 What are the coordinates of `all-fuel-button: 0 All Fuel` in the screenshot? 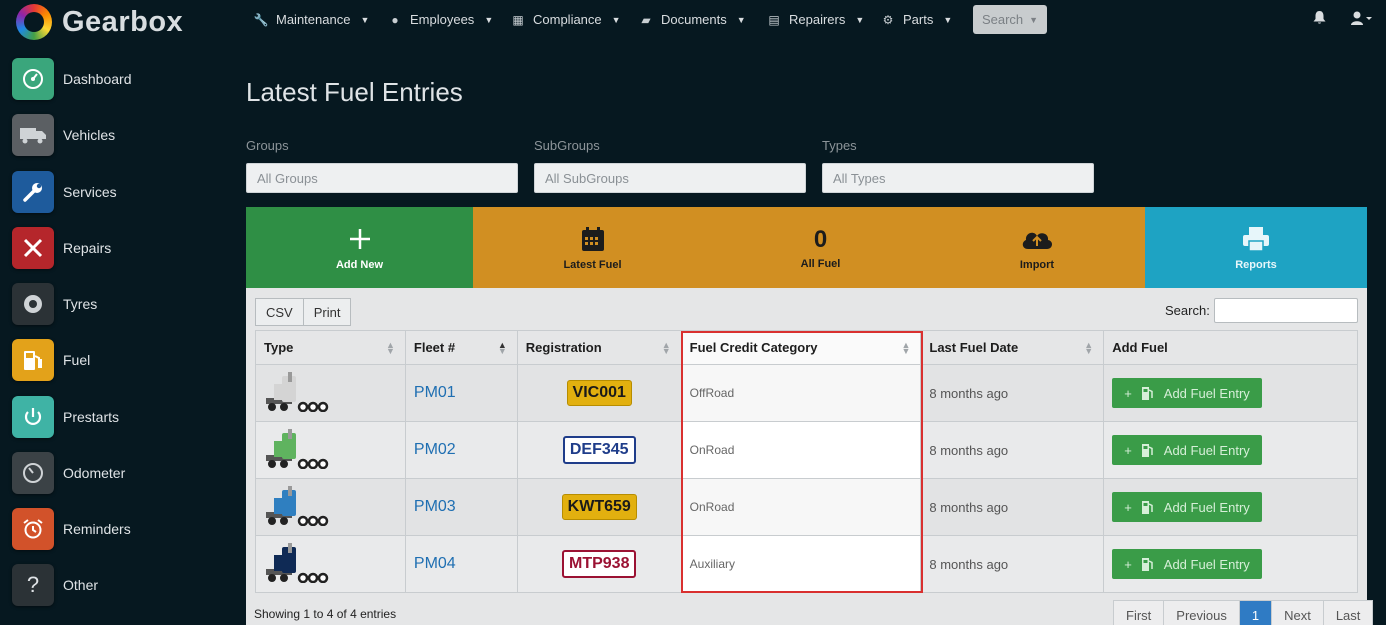 It's located at (820, 247).